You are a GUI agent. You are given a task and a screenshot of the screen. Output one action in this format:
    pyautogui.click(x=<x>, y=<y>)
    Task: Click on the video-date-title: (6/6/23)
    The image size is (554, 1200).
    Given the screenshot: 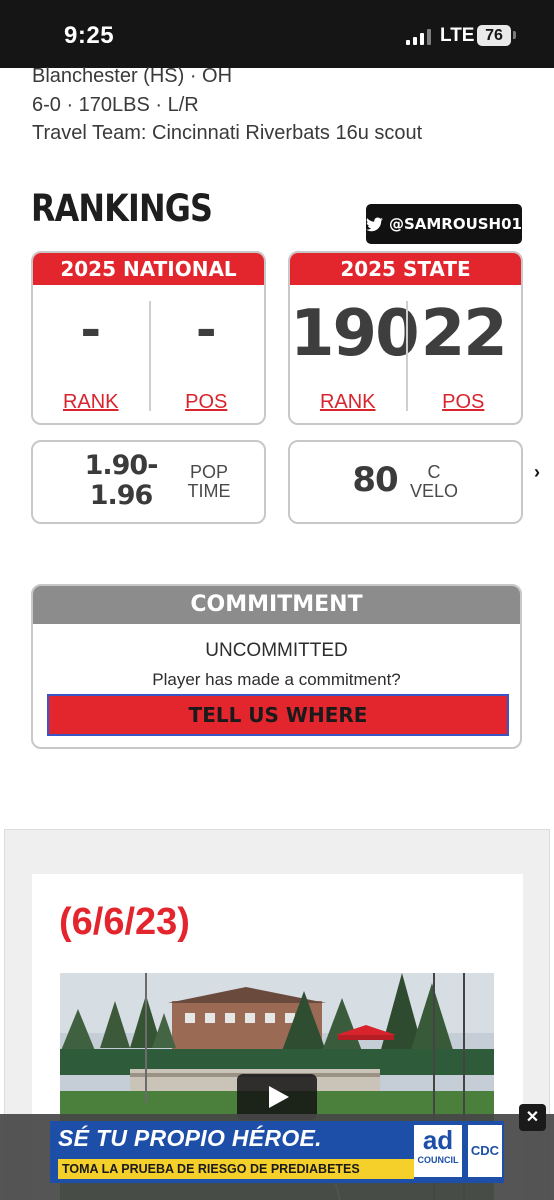 What is the action you would take?
    pyautogui.click(x=124, y=922)
    